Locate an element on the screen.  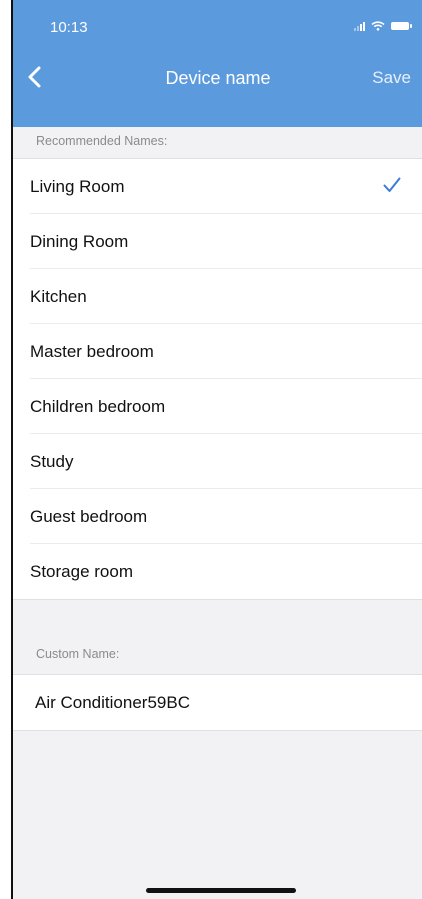
home-indicator is located at coordinates (221, 890).